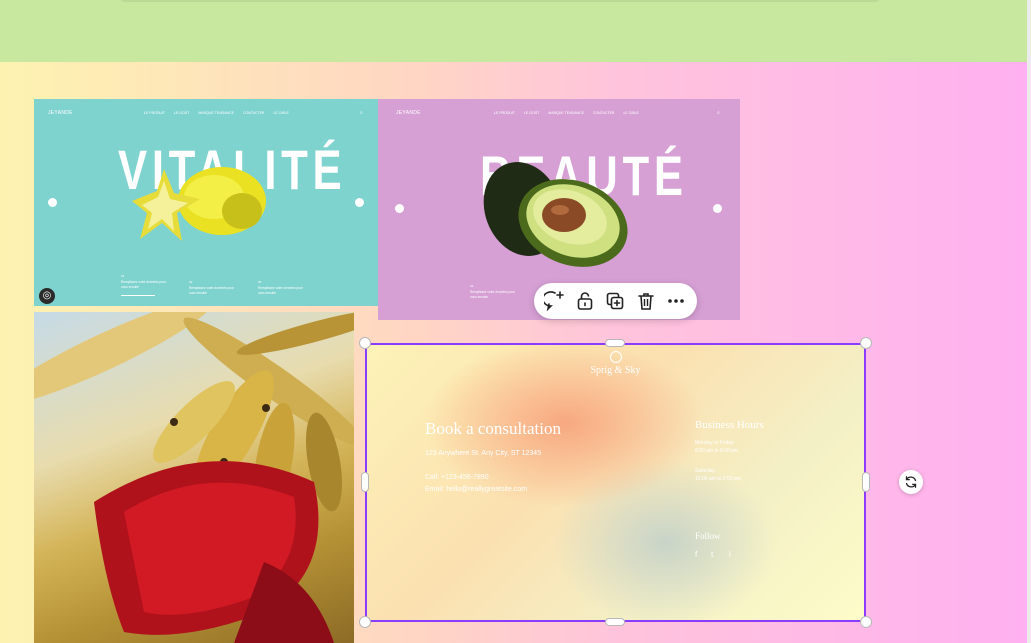 Image resolution: width=1031 pixels, height=643 pixels. I want to click on resize-handle-bottom-right, so click(866, 622).